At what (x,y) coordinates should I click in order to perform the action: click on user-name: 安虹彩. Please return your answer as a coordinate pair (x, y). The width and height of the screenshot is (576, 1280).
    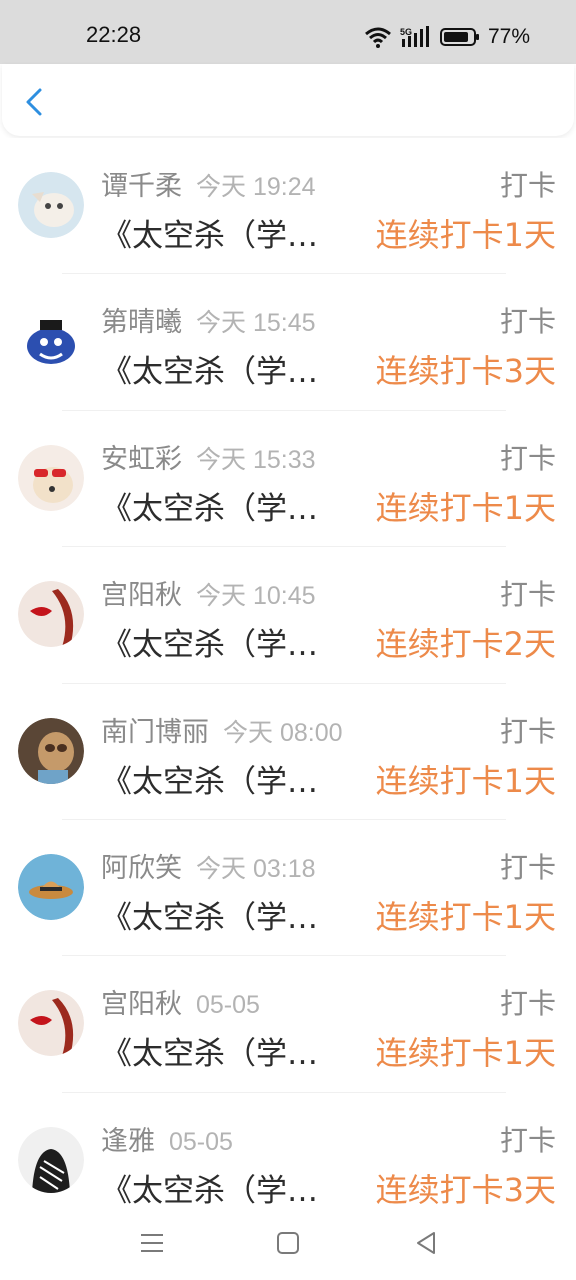
    Looking at the image, I should click on (141, 459).